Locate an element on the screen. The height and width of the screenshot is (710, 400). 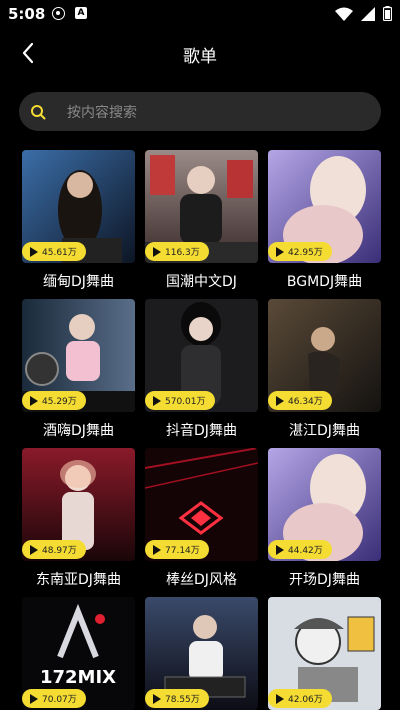
play-count: 42.95万 is located at coordinates (305, 253).